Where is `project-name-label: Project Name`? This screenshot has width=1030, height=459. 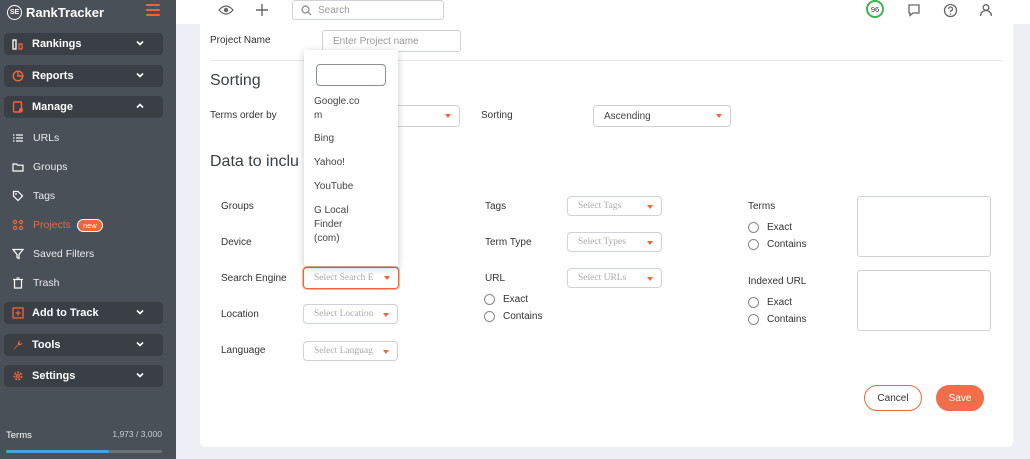
project-name-label: Project Name is located at coordinates (240, 40).